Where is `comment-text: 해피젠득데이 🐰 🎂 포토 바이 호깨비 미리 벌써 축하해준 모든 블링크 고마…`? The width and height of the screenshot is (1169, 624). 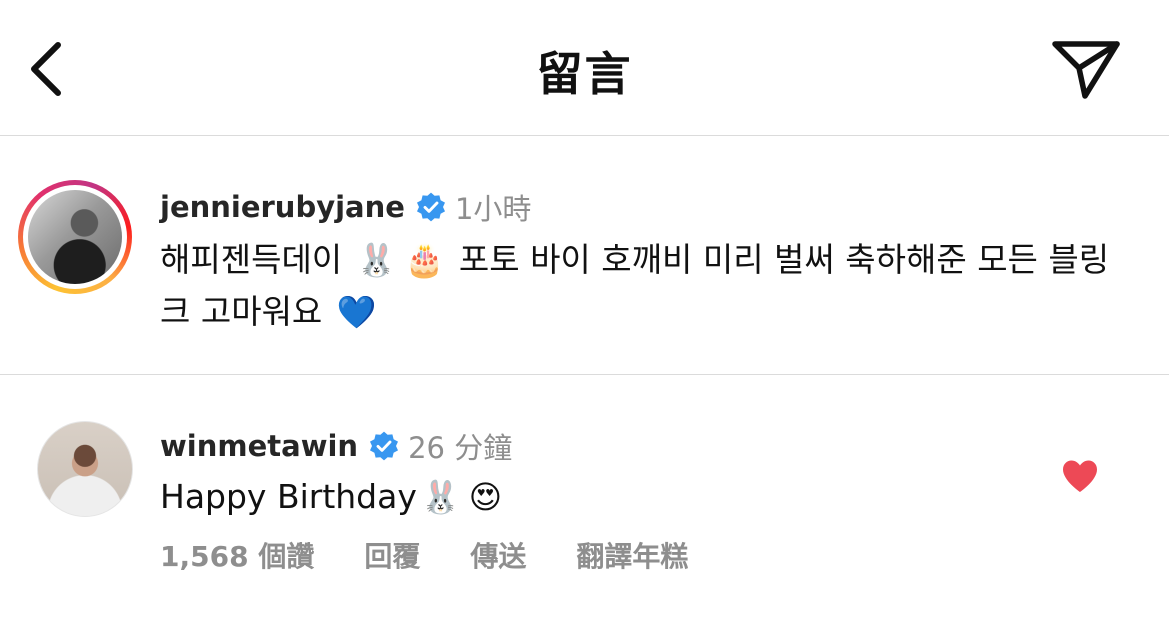 comment-text: 해피젠득데이 🐰 🎂 포토 바이 호깨비 미리 벌써 축하해준 모든 블링크 고마… is located at coordinates (640, 286).